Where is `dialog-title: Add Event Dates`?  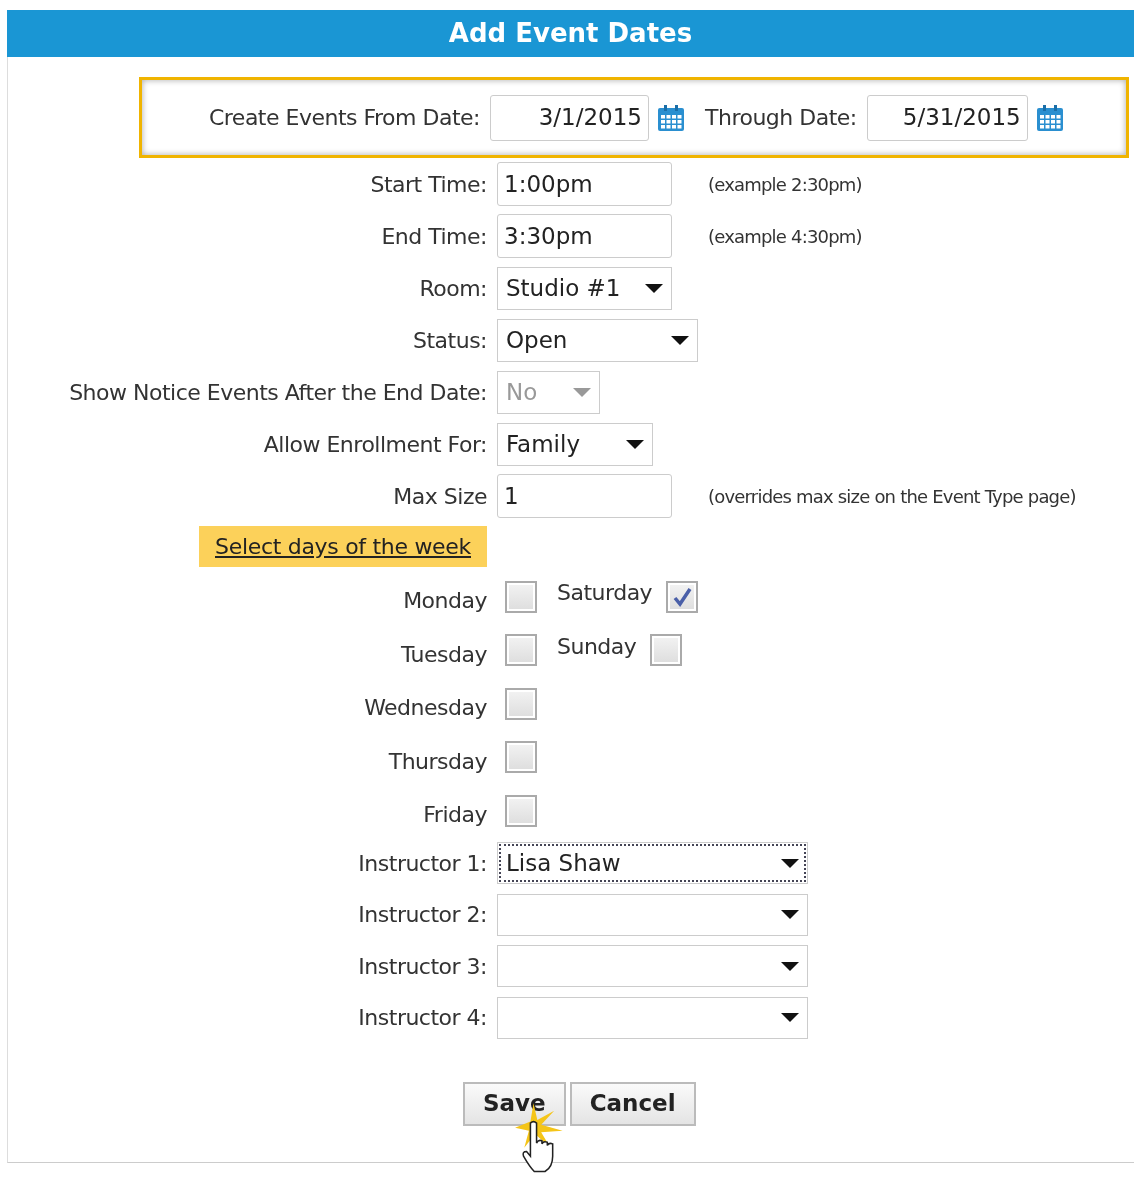 dialog-title: Add Event Dates is located at coordinates (570, 33).